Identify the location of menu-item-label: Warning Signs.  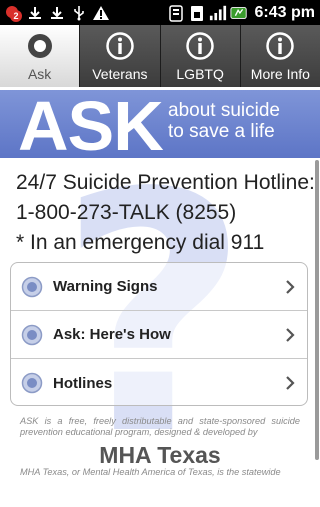
(105, 286).